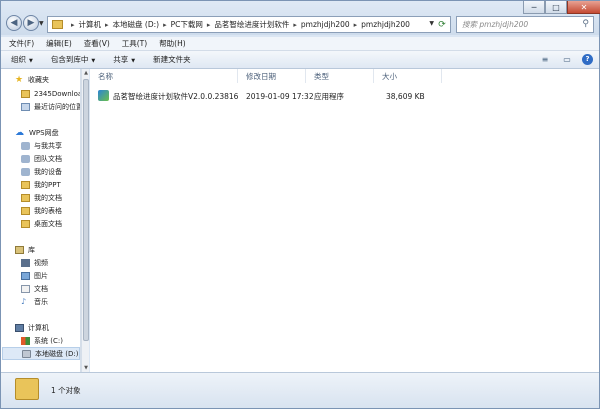 The width and height of the screenshot is (600, 409). I want to click on sidebar-item-label: 最近访问的位置, so click(57, 106).